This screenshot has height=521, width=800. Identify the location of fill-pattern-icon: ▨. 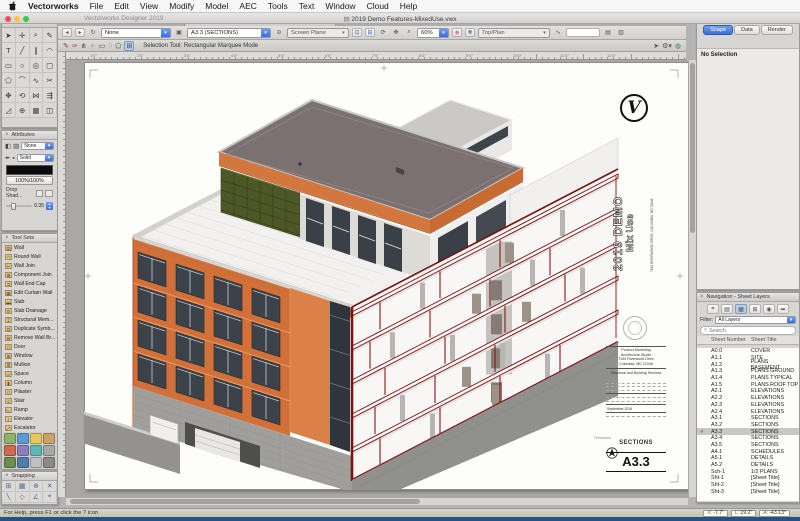
(16, 146).